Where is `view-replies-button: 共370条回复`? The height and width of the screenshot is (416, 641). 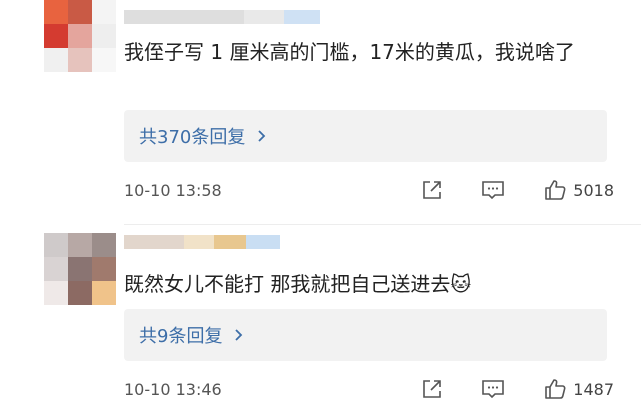
view-replies-button: 共370条回复 is located at coordinates (365, 136).